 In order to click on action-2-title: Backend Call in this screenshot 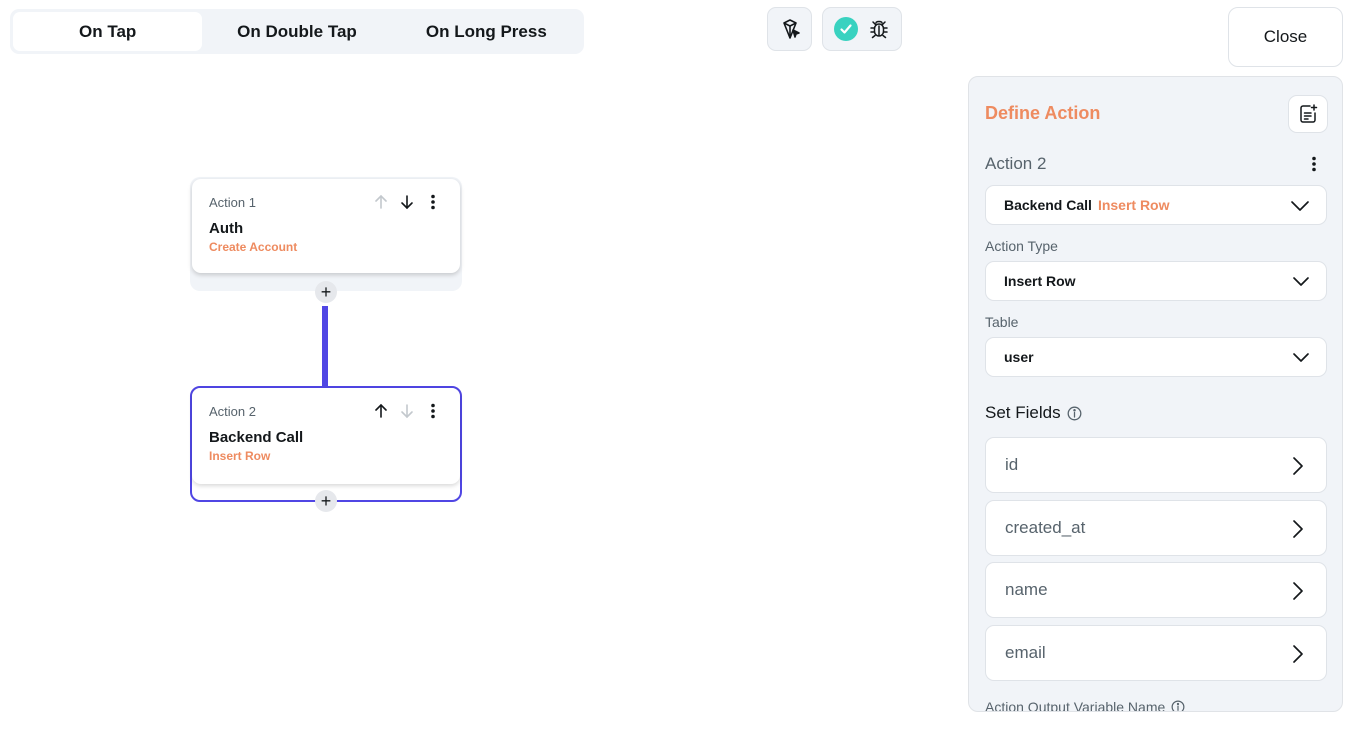, I will do `click(256, 437)`.